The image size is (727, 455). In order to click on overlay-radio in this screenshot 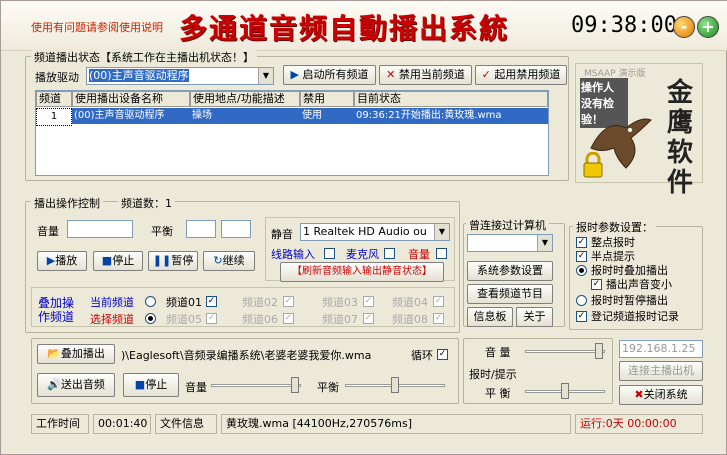, I will do `click(581, 270)`.